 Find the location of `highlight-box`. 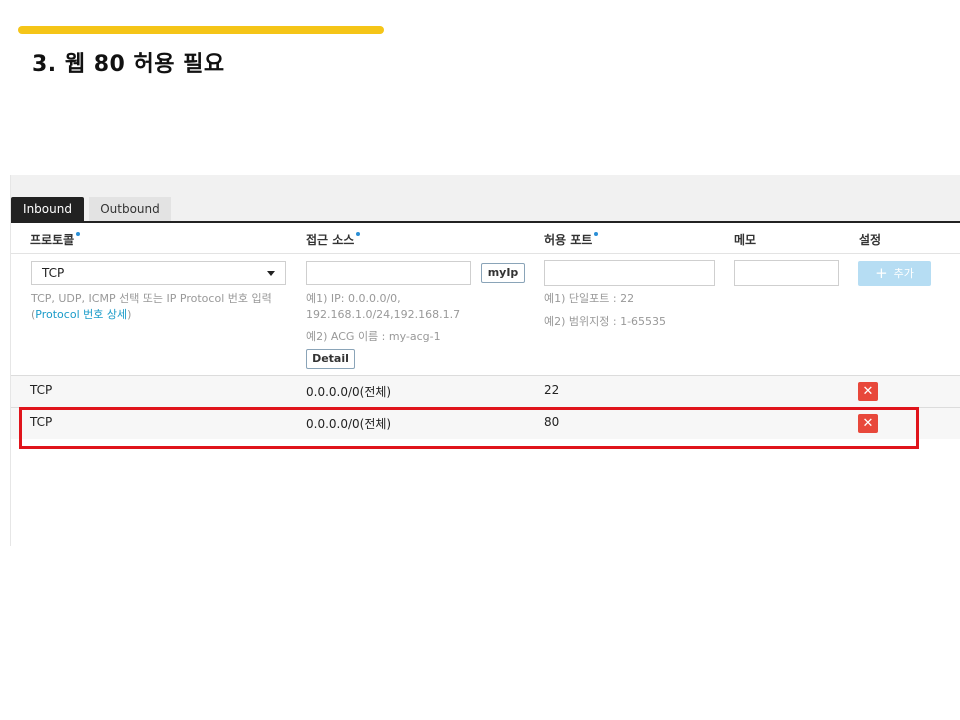

highlight-box is located at coordinates (469, 428).